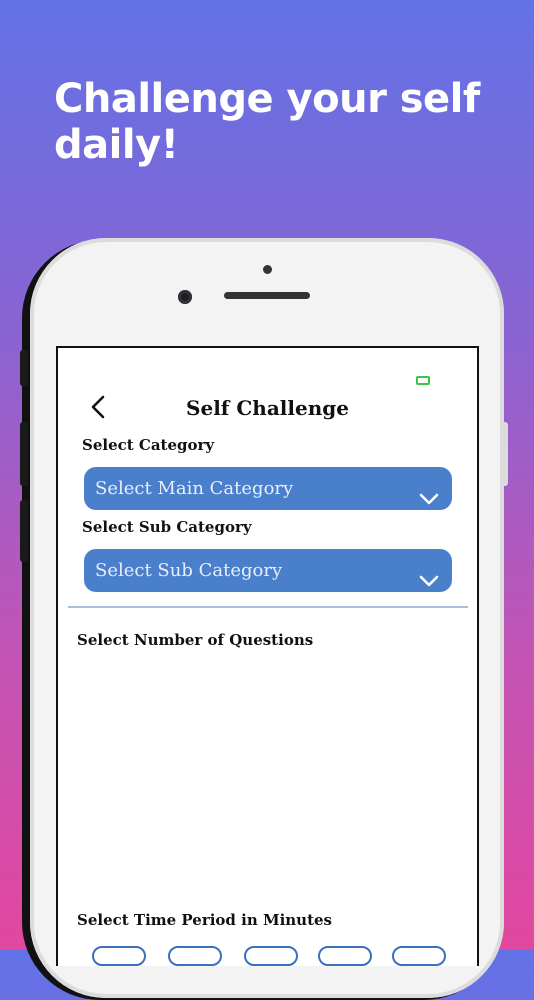 The width and height of the screenshot is (534, 1000). Describe the element at coordinates (24, 368) in the screenshot. I see `phone-silent-switch` at that location.